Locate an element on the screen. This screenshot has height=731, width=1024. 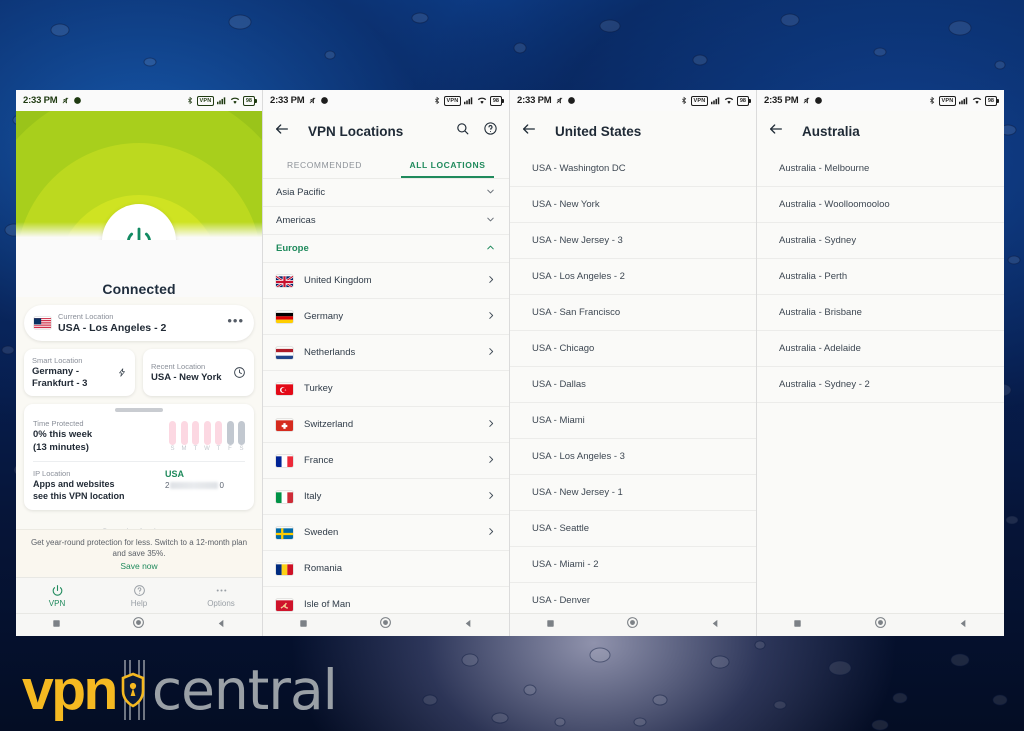
recent-location-card: Recent Location USA - New York is located at coordinates (198, 372).